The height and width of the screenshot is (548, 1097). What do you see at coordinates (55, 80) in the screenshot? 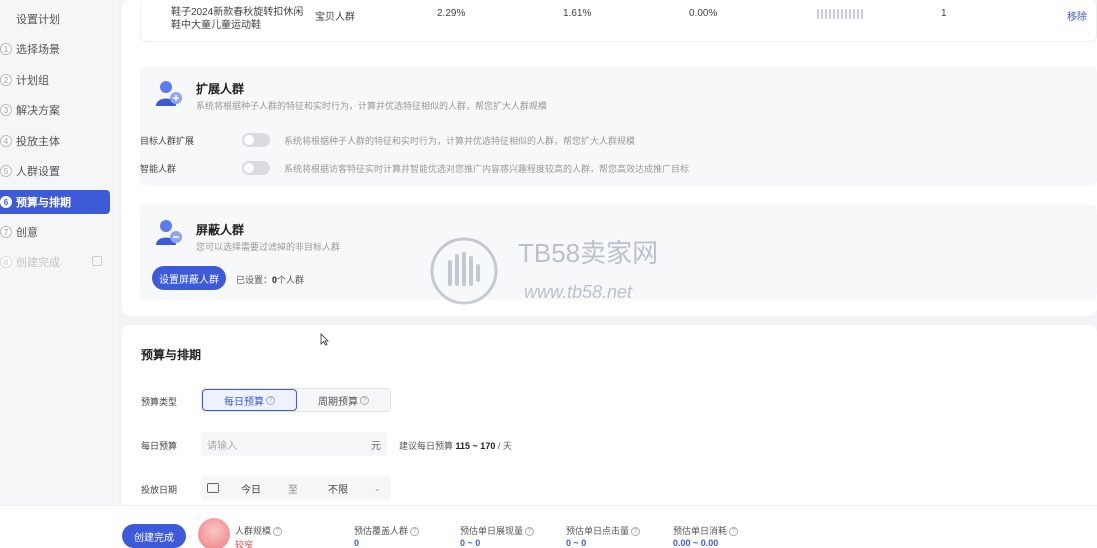
I see `sidebar-step-group: 2 计划组` at bounding box center [55, 80].